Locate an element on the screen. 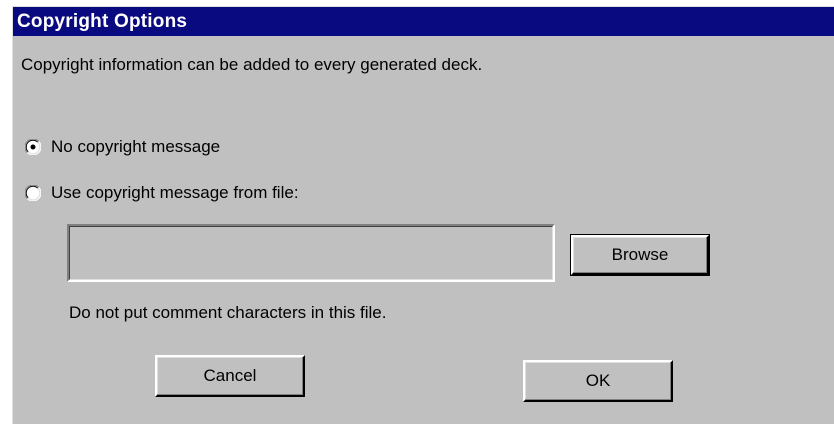 Image resolution: width=834 pixels, height=424 pixels. window-title: Copyright Options is located at coordinates (102, 21).